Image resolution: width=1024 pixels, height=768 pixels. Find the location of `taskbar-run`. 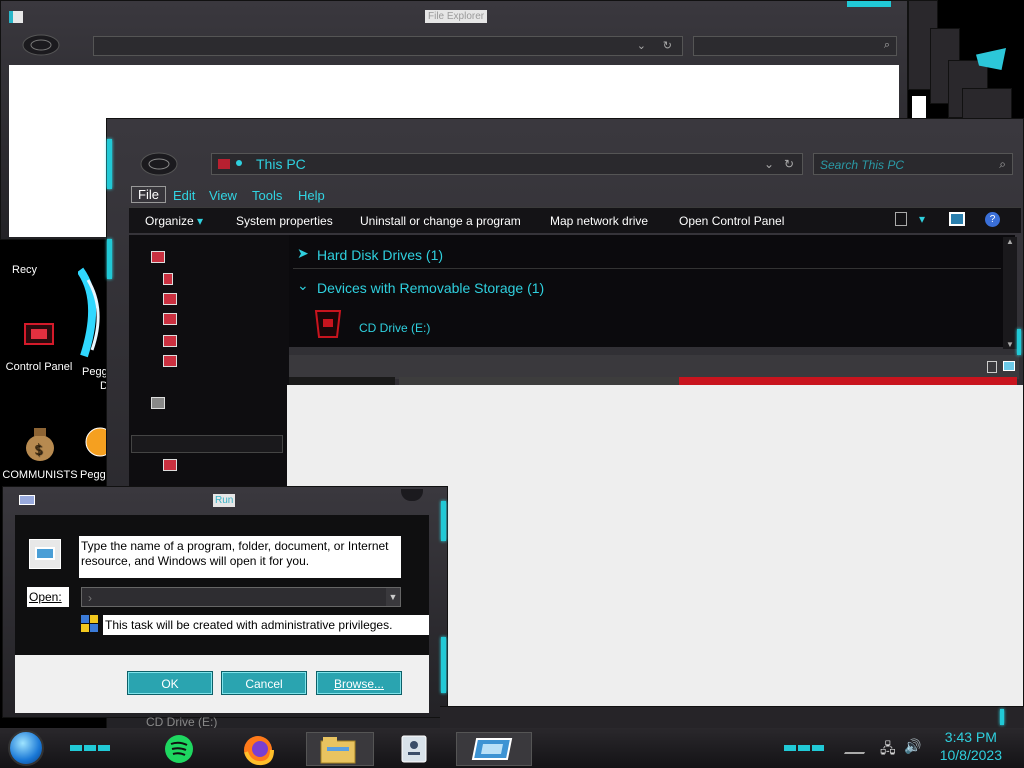

taskbar-run is located at coordinates (494, 749).